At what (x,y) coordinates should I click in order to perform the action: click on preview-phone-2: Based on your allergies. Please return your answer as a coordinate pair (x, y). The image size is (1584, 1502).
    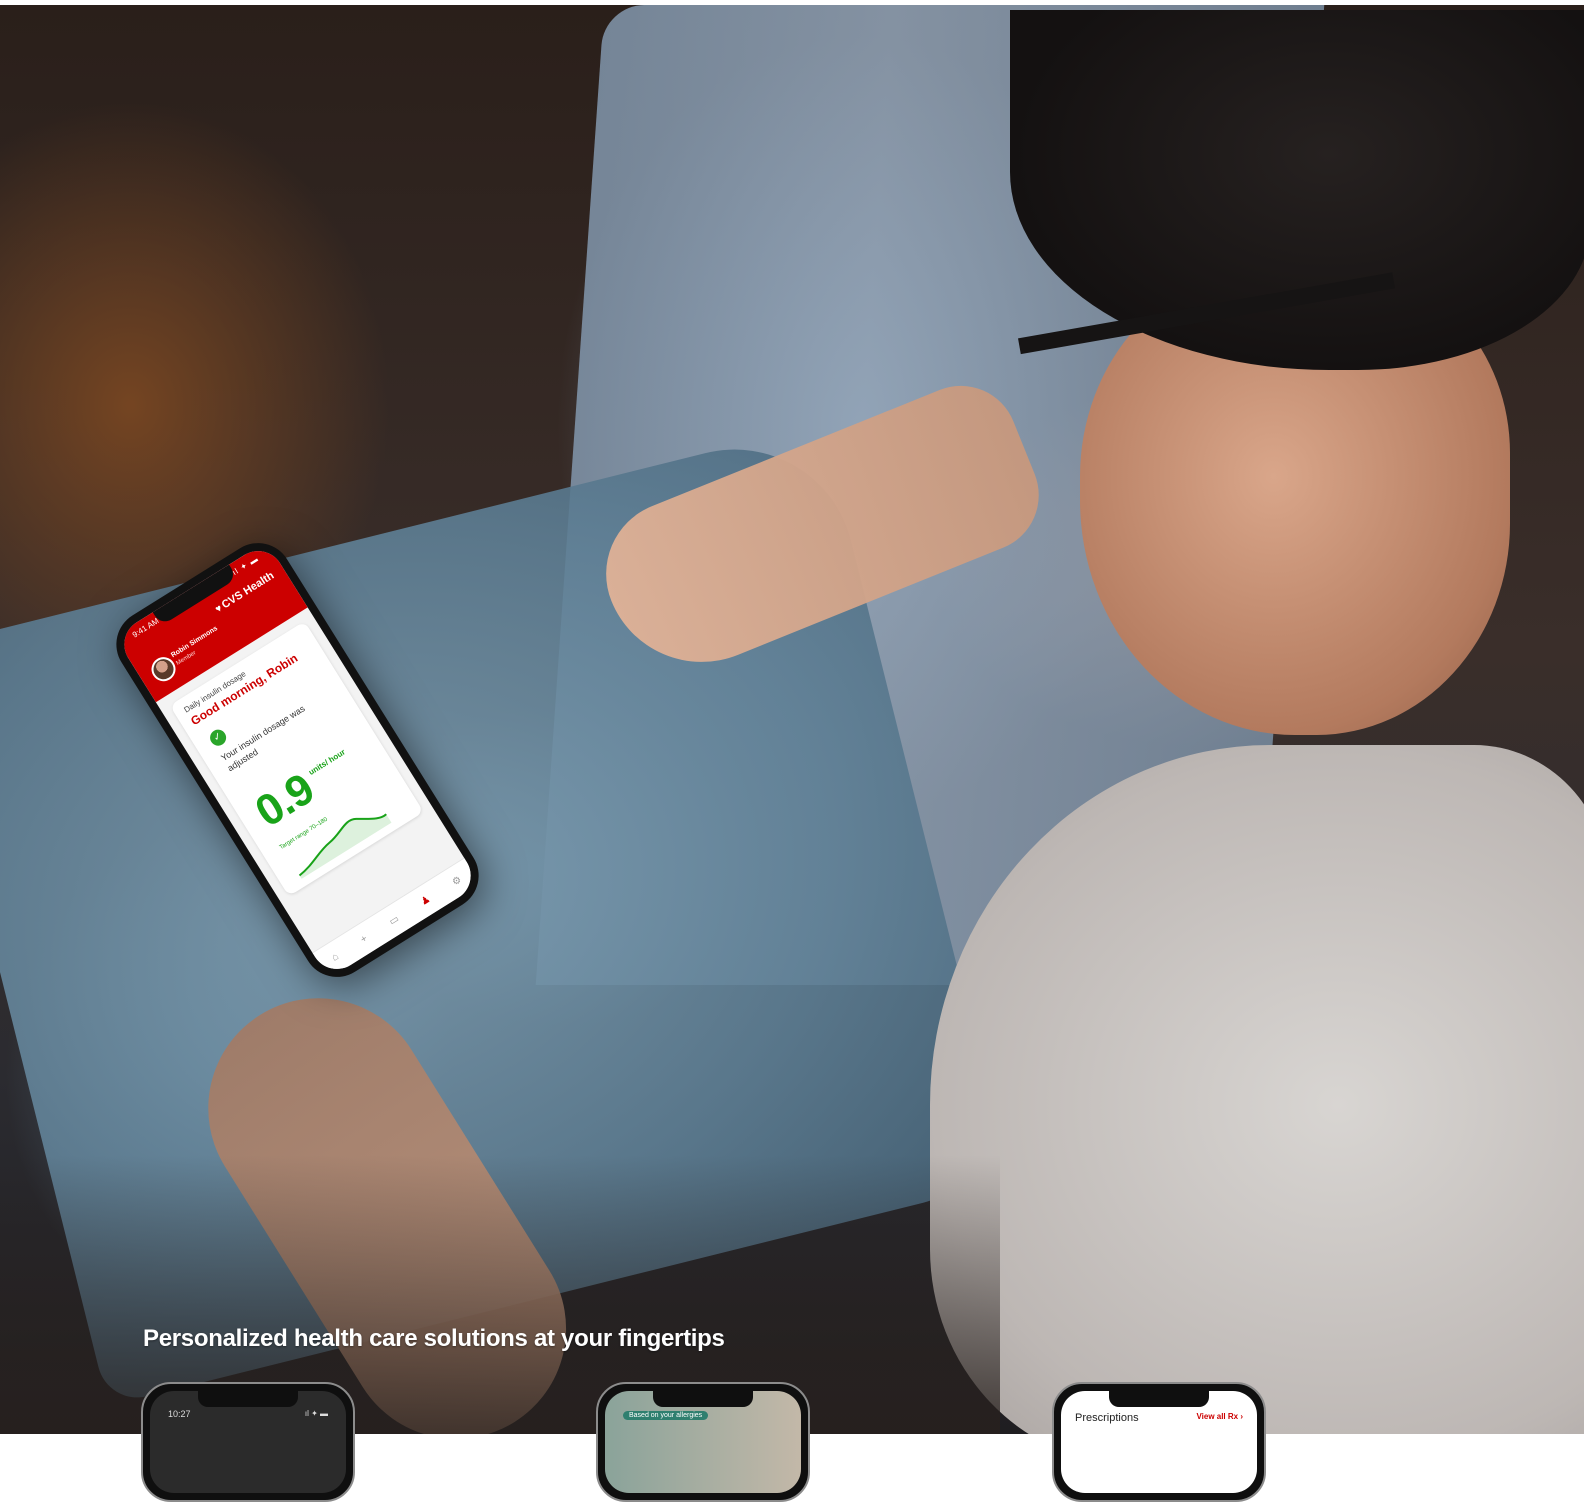
    Looking at the image, I should click on (703, 1442).